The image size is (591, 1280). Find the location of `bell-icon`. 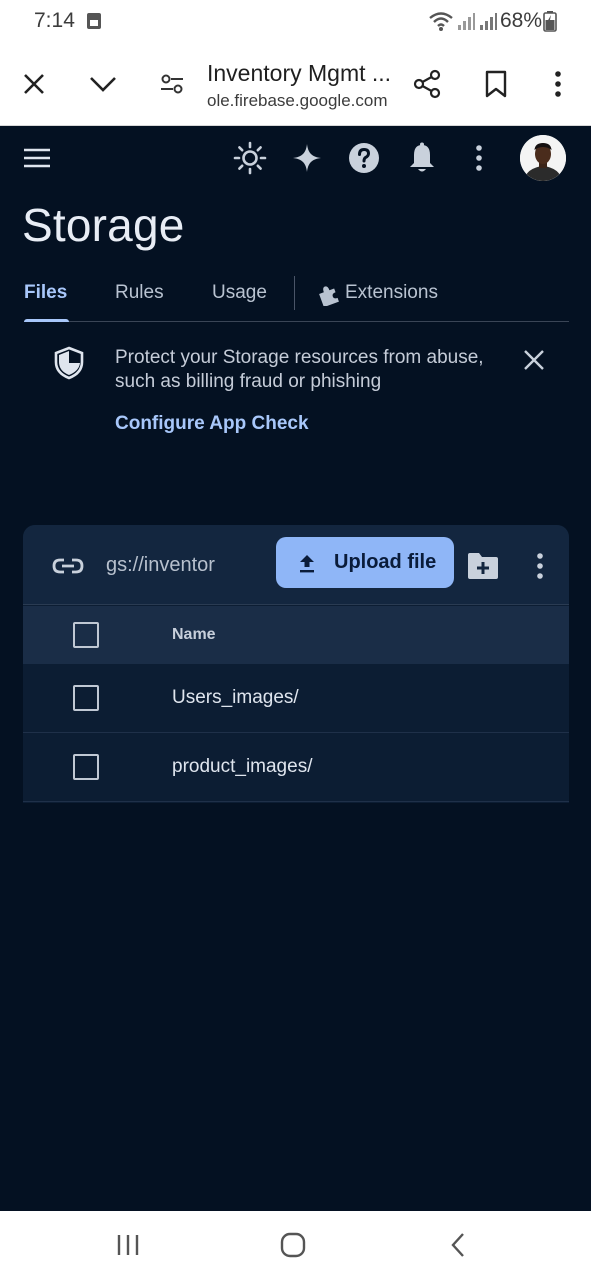

bell-icon is located at coordinates (422, 157).